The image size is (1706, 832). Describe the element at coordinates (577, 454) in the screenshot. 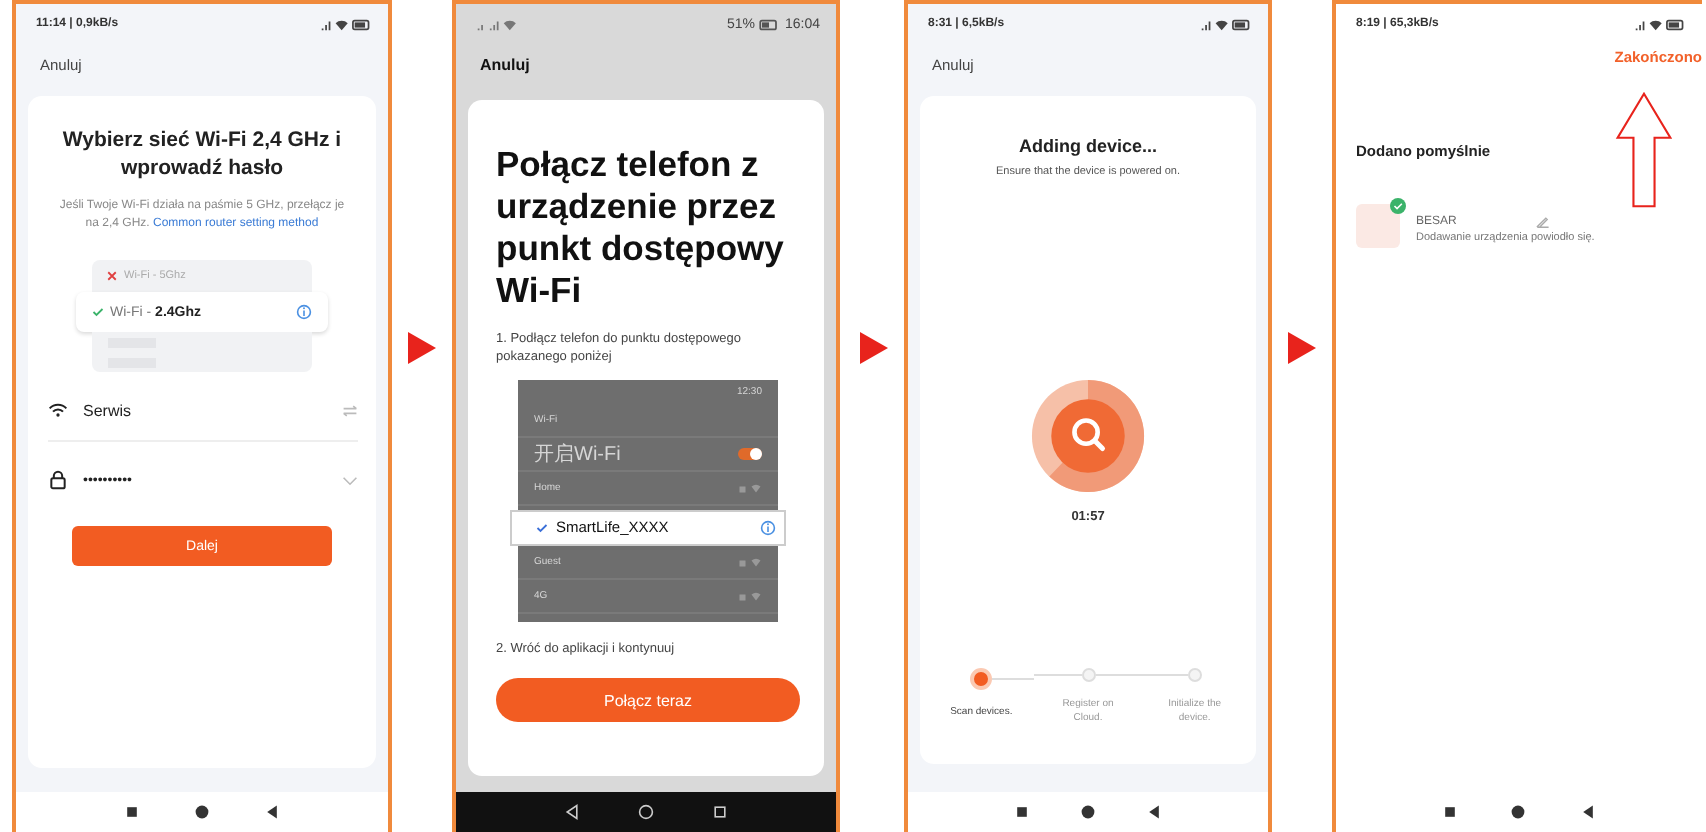

I see `mock-toggle-label: 开启Wi-Fi` at that location.